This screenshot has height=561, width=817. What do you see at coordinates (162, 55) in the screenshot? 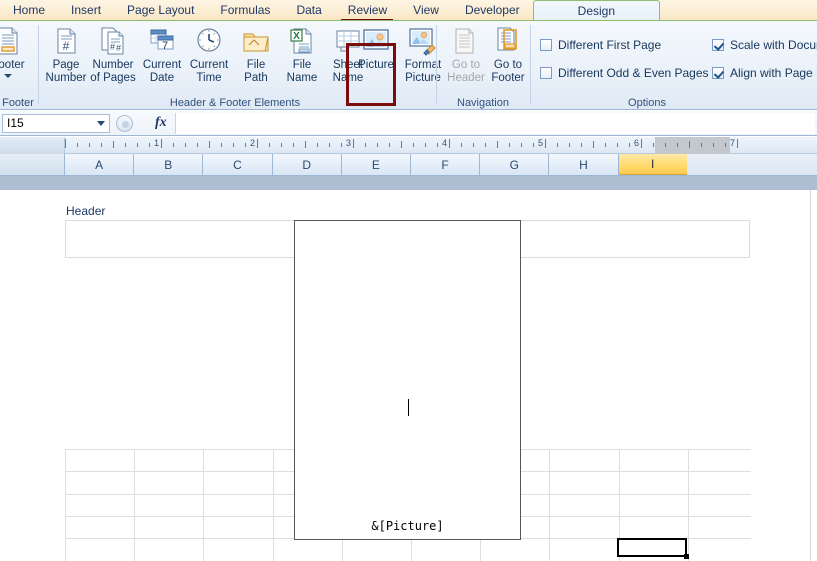
I see `current-date-button: 7 Current Date` at bounding box center [162, 55].